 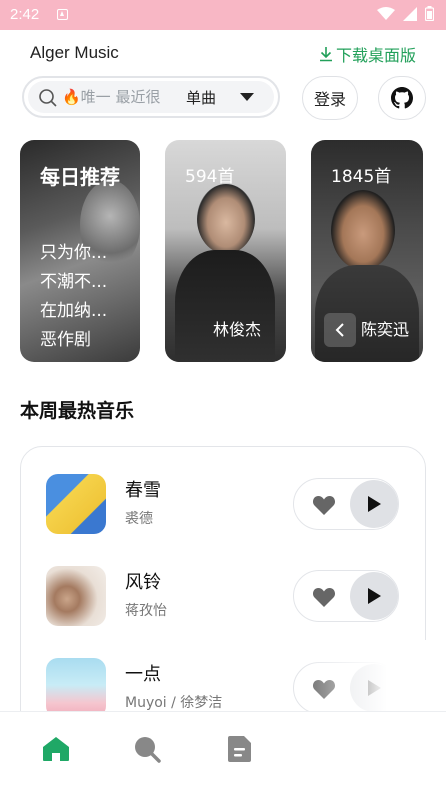 What do you see at coordinates (237, 329) in the screenshot?
I see `artist-name: 林俊杰` at bounding box center [237, 329].